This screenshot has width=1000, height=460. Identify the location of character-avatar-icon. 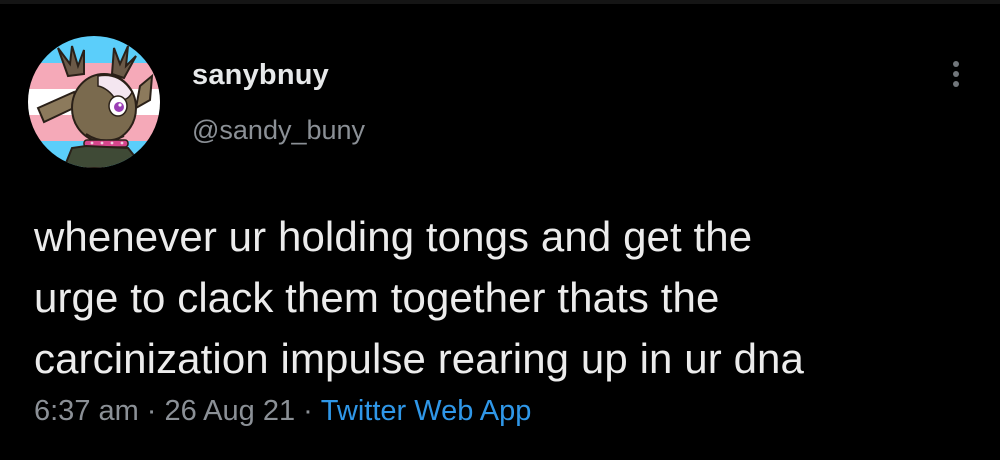
(94, 102).